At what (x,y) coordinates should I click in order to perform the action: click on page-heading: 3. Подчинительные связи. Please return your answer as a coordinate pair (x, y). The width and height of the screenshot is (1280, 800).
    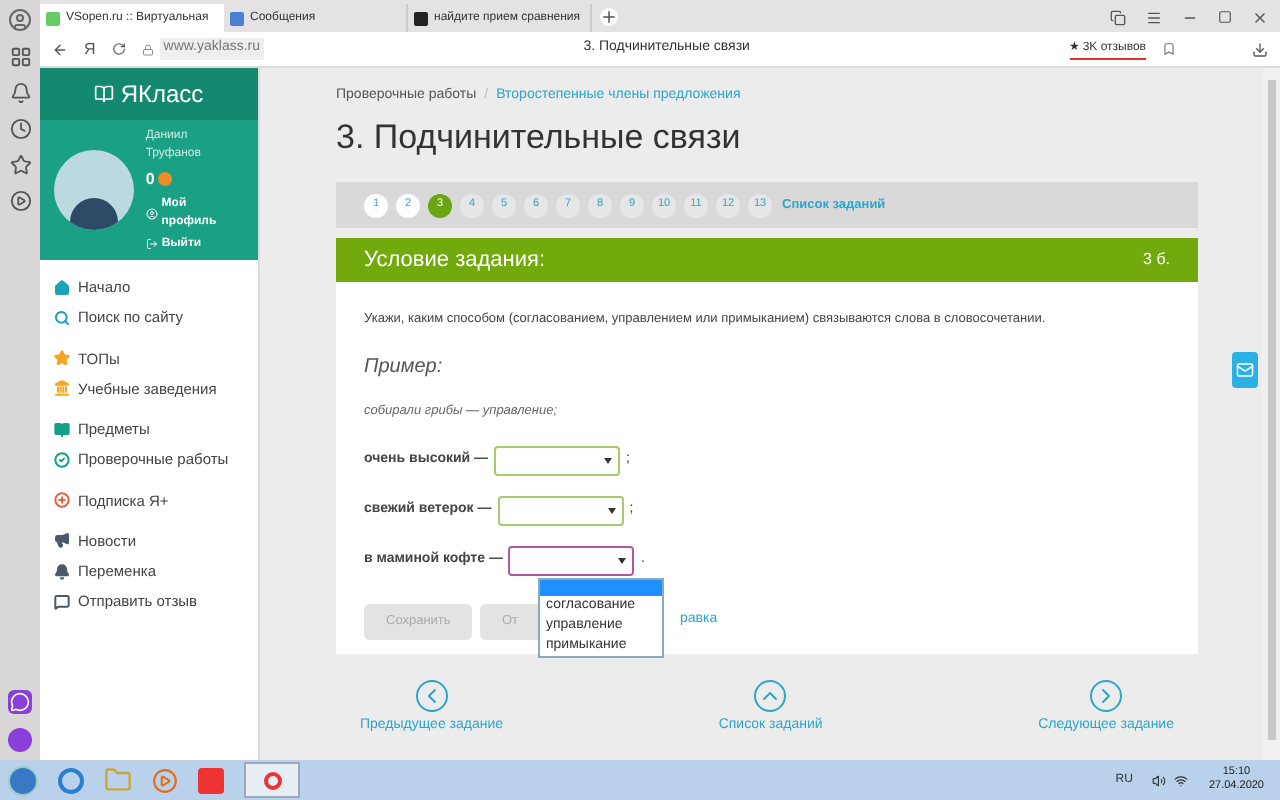
    Looking at the image, I should click on (539, 137).